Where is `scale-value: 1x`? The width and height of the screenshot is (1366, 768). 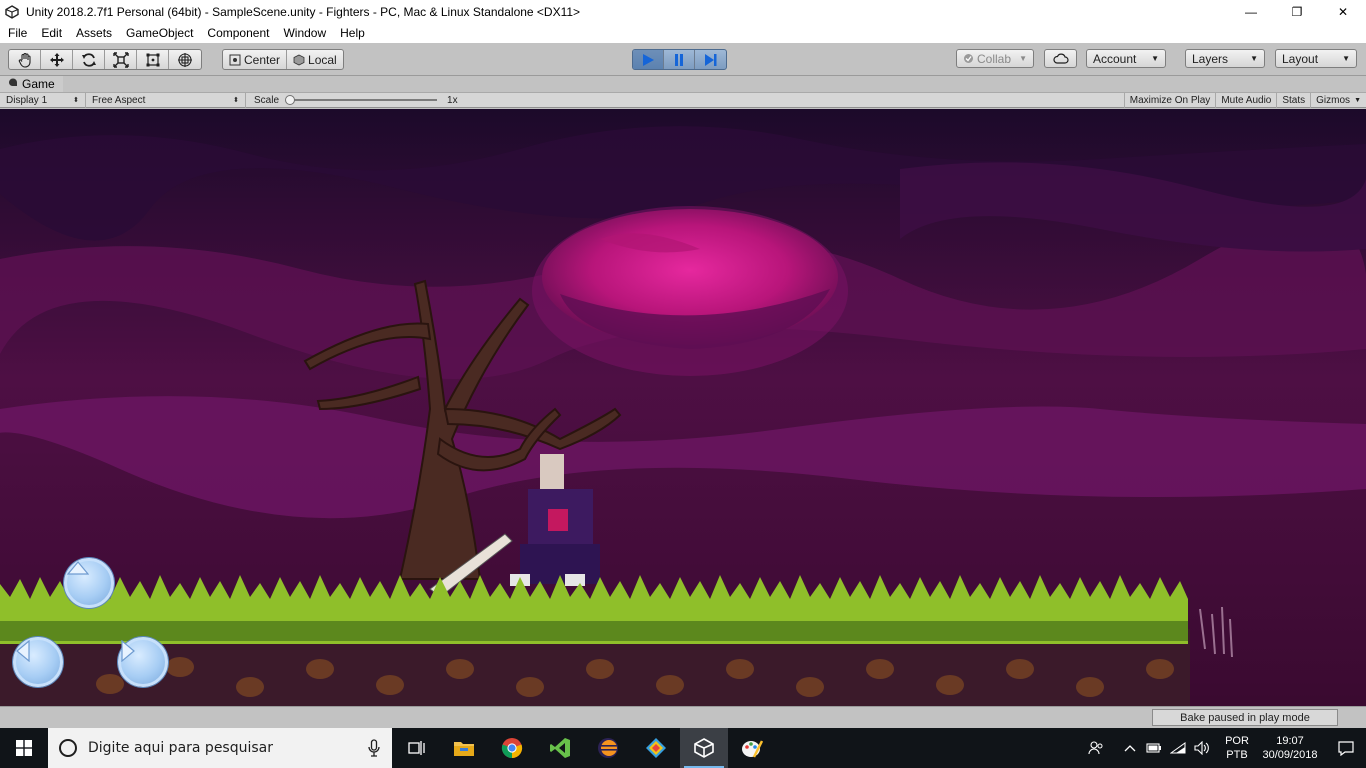 scale-value: 1x is located at coordinates (452, 100).